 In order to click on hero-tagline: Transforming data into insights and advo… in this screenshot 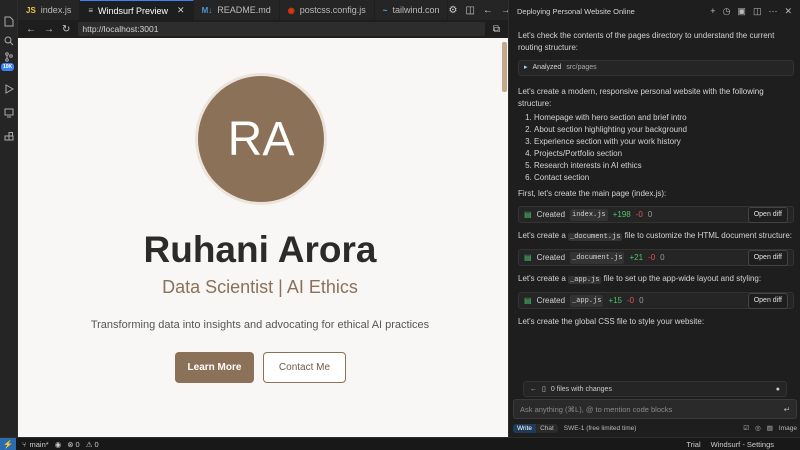, I will do `click(260, 325)`.